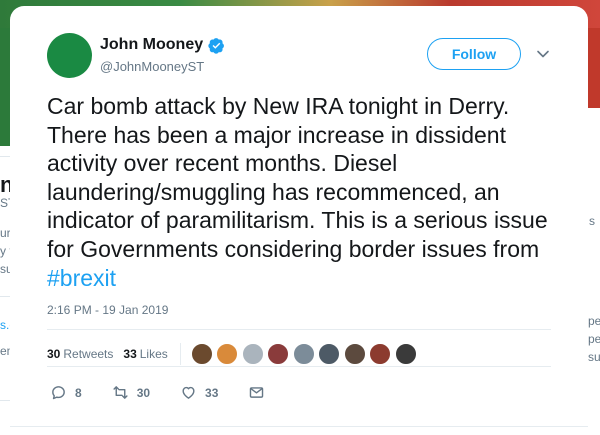  What do you see at coordinates (257, 392) in the screenshot?
I see `envelope-icon` at bounding box center [257, 392].